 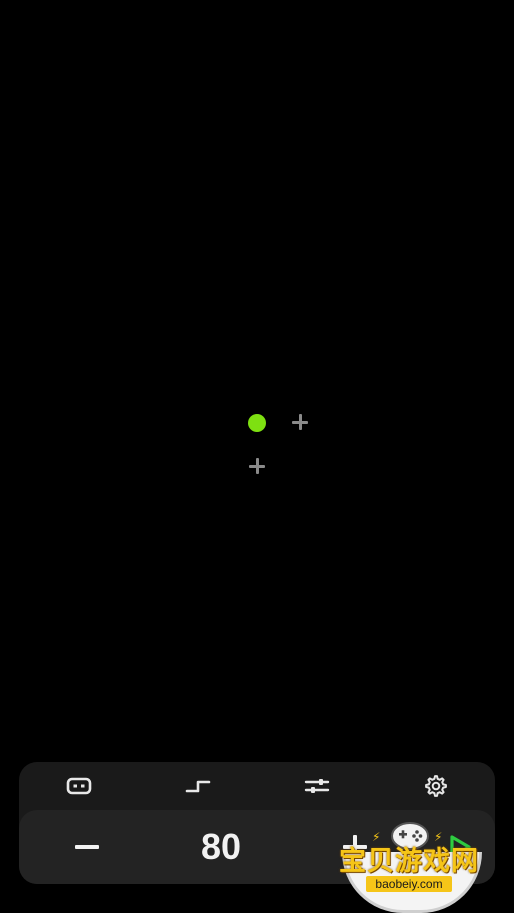 I want to click on gear-icon, so click(x=435, y=786).